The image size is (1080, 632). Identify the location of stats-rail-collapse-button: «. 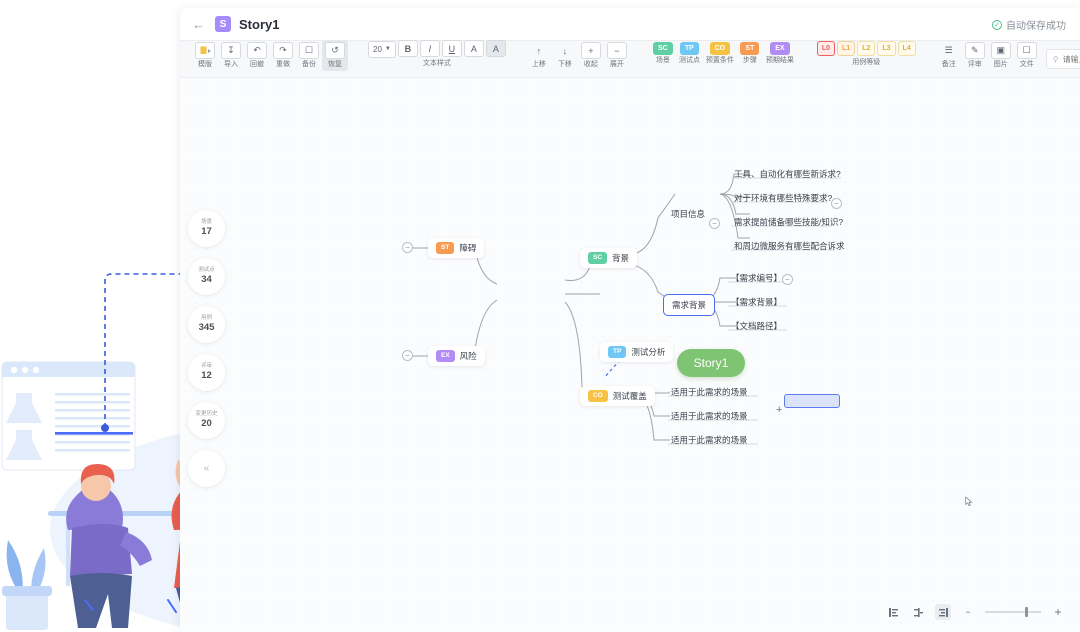
(206, 468).